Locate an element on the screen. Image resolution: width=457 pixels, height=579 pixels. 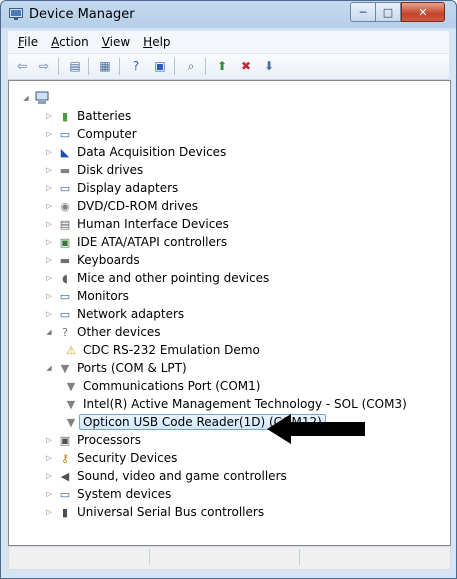
tree-root: ◢ is located at coordinates (37, 98).